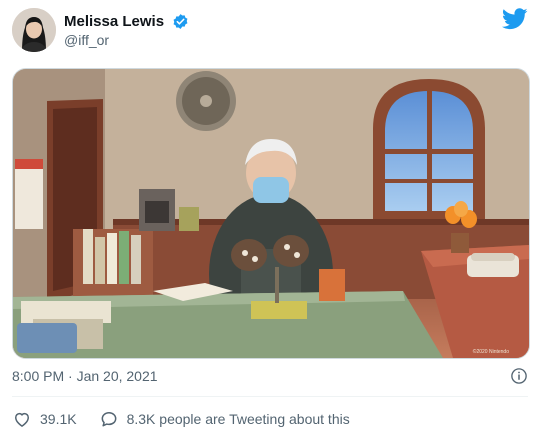 This screenshot has height=432, width=540. What do you see at coordinates (34, 30) in the screenshot?
I see `author-avatar` at bounding box center [34, 30].